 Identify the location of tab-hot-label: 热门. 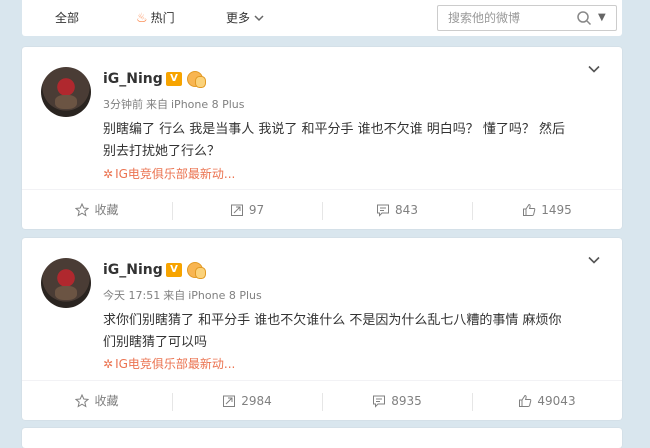
(162, 18).